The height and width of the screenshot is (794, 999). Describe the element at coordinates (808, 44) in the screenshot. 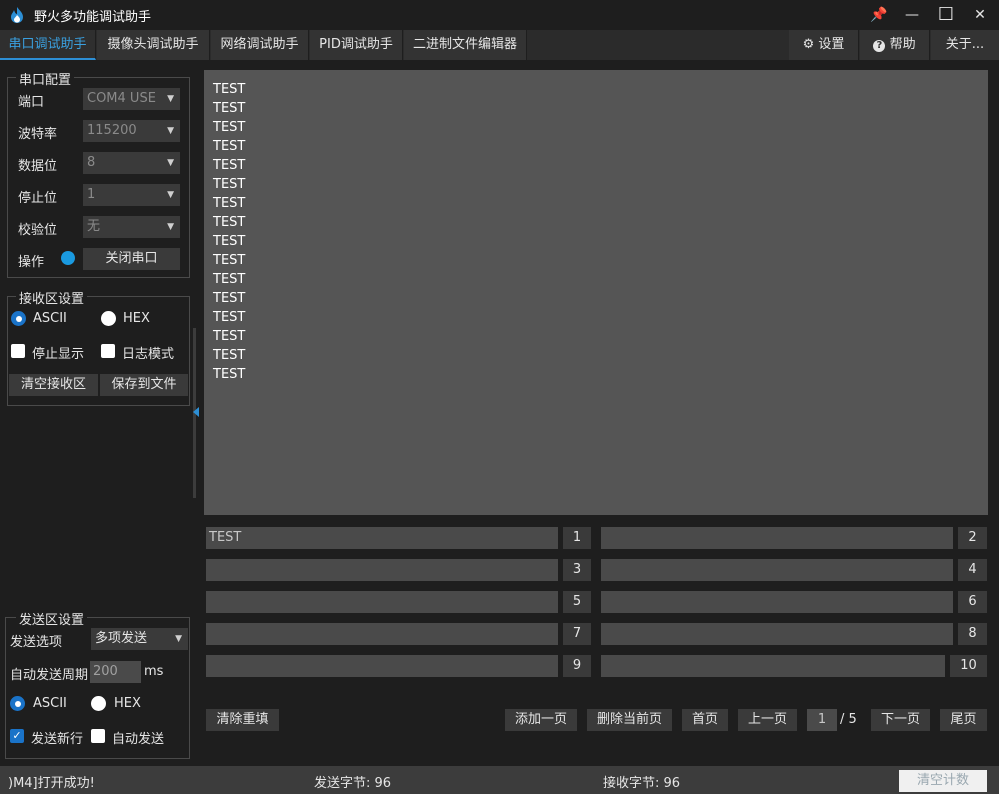

I see `gear-icon: ⚙` at that location.